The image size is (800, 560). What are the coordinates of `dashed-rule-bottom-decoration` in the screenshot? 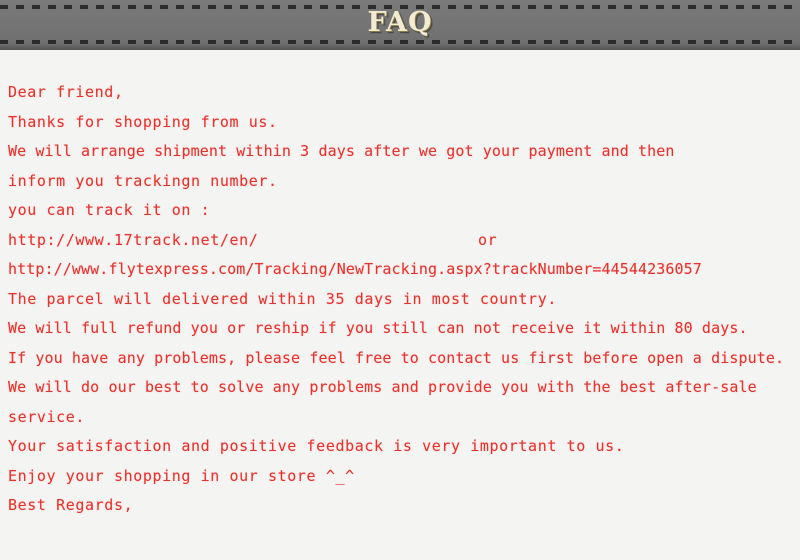 It's located at (400, 42).